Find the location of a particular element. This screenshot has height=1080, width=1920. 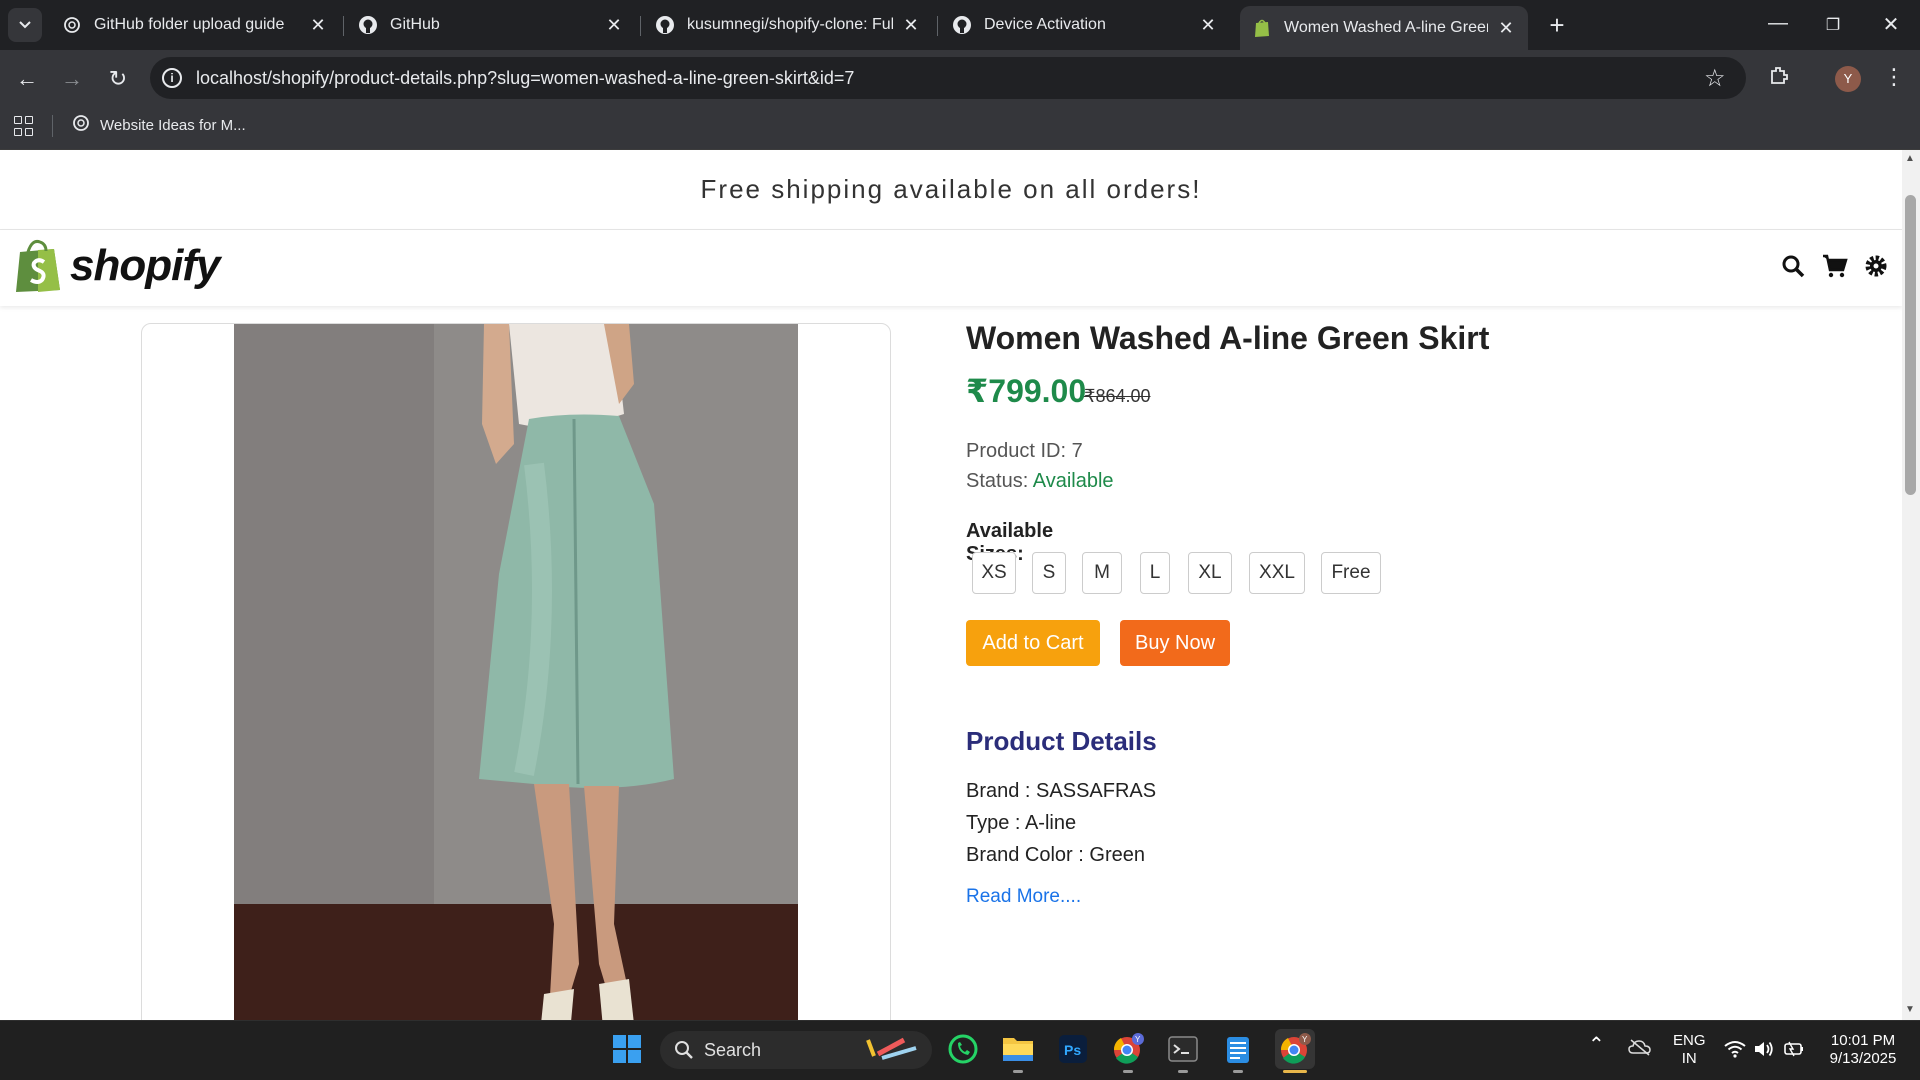

browser-tab-1: GitHub folder upload guide ✕ is located at coordinates (195, 25).